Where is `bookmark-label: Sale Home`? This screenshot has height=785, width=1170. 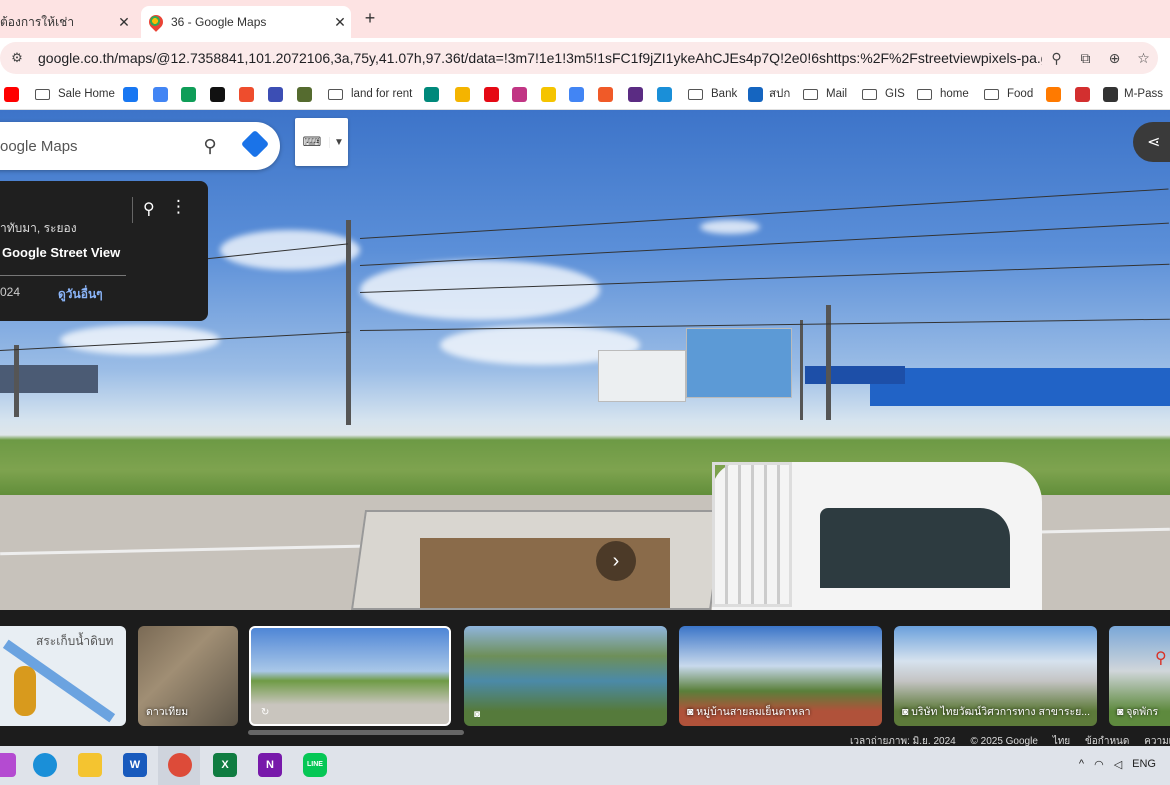 bookmark-label: Sale Home is located at coordinates (86, 94).